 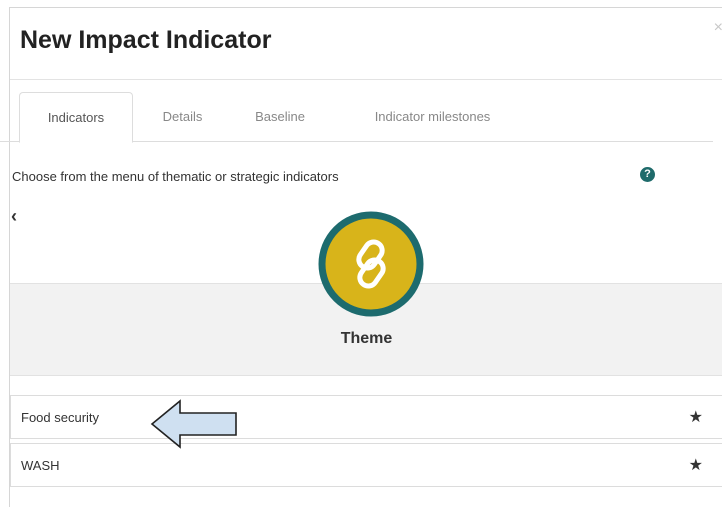 I want to click on list-item-food-security: Food security ★, so click(x=366, y=417).